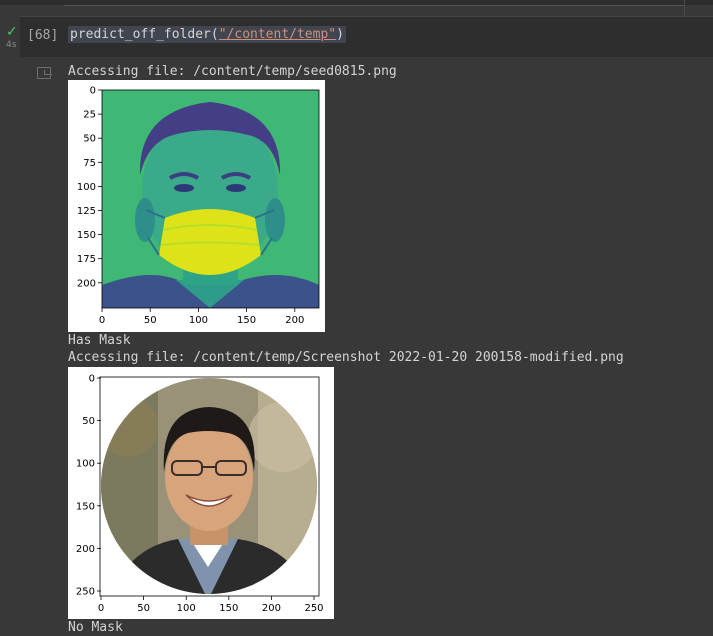 The image size is (713, 636). Describe the element at coordinates (277, 34) in the screenshot. I see `code-string-arg: "/content/temp"` at that location.